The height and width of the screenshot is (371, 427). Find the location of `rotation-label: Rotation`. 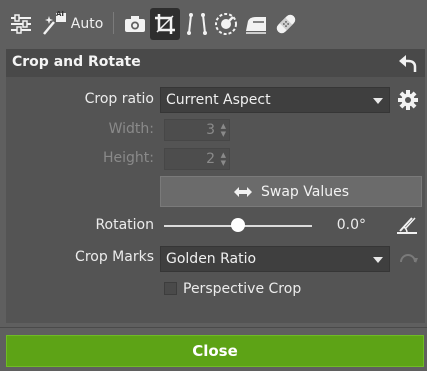

rotation-label: Rotation is located at coordinates (124, 225).